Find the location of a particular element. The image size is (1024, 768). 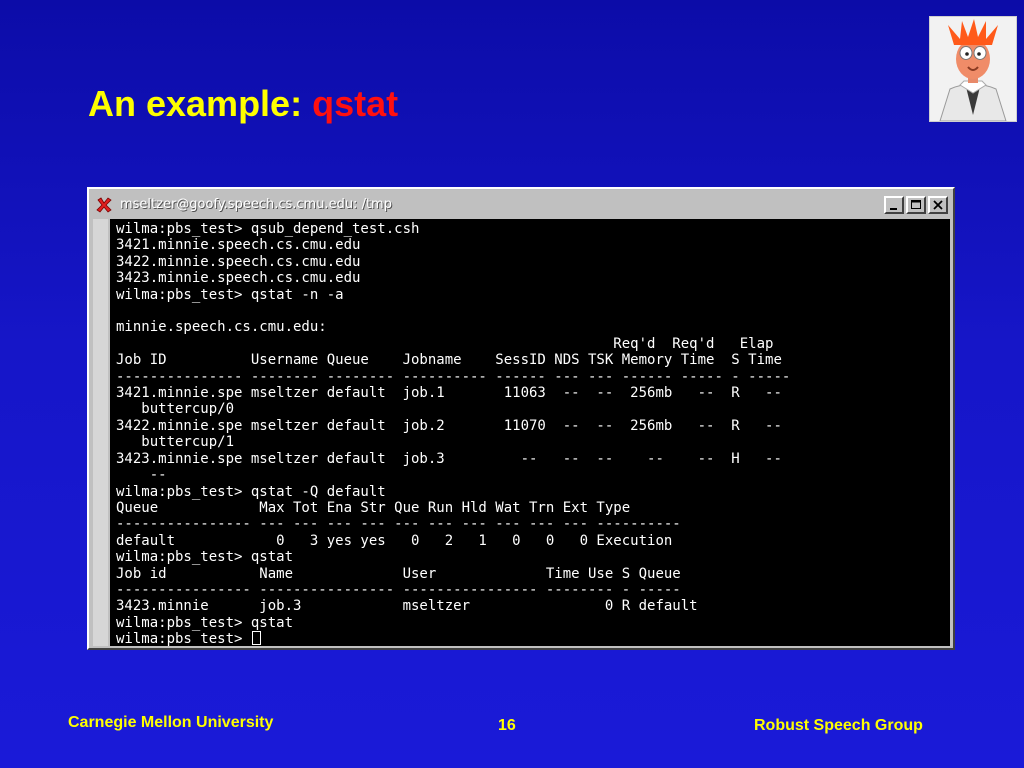

terminal-line: Req'd Req'd Elap is located at coordinates (445, 343).